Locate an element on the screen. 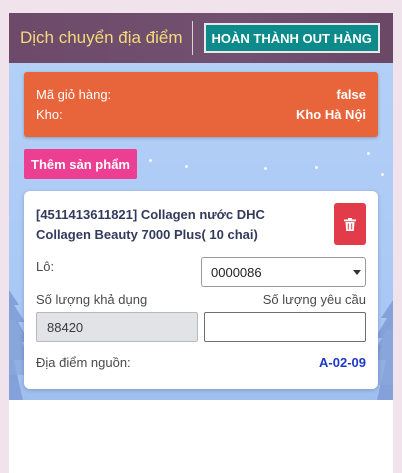 Image resolution: width=402 pixels, height=473 pixels. available-qty-label: Số lượng khả dụng is located at coordinates (92, 299).